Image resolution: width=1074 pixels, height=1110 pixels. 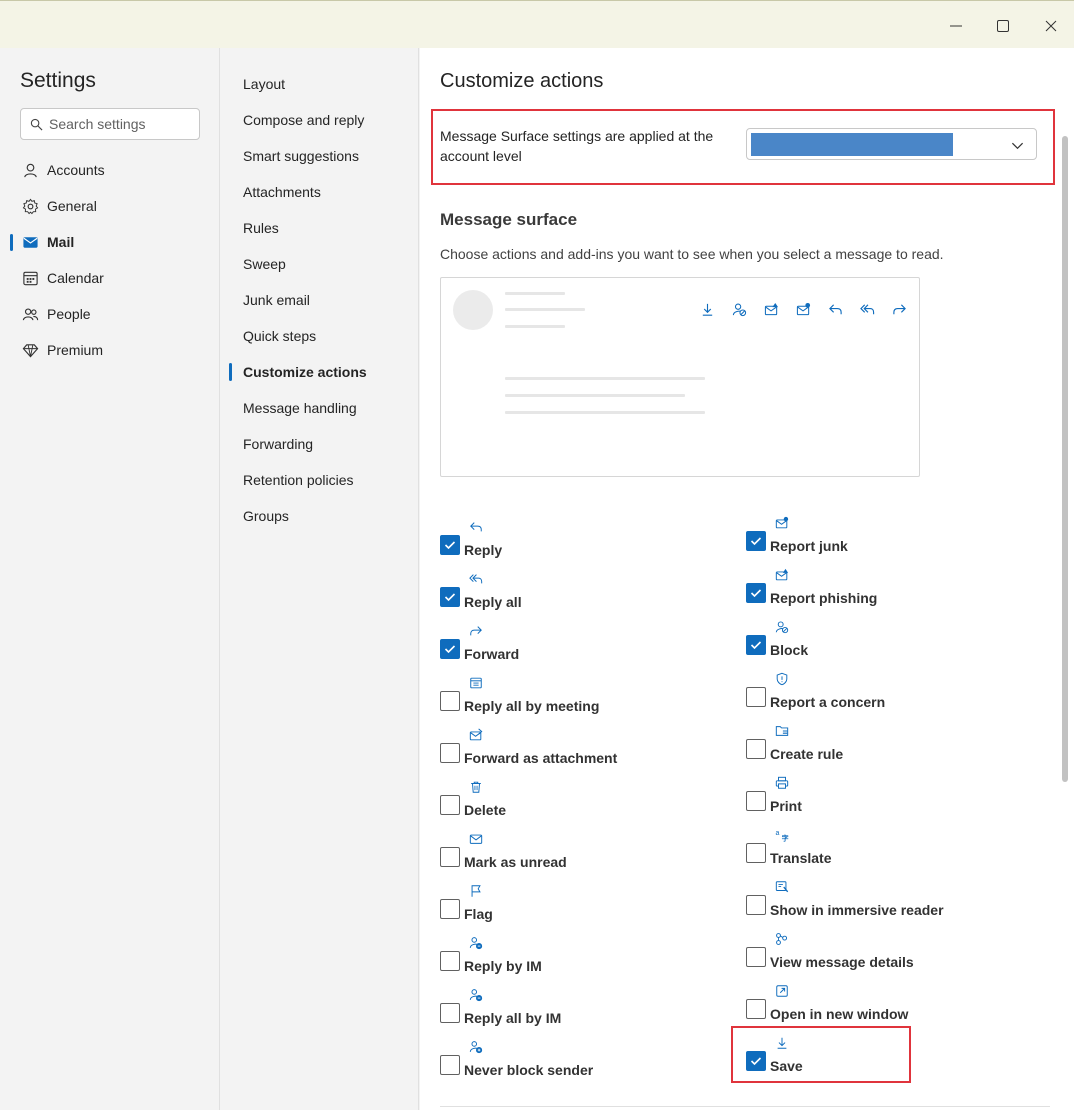 I want to click on option-label: Forward, so click(x=492, y=654).